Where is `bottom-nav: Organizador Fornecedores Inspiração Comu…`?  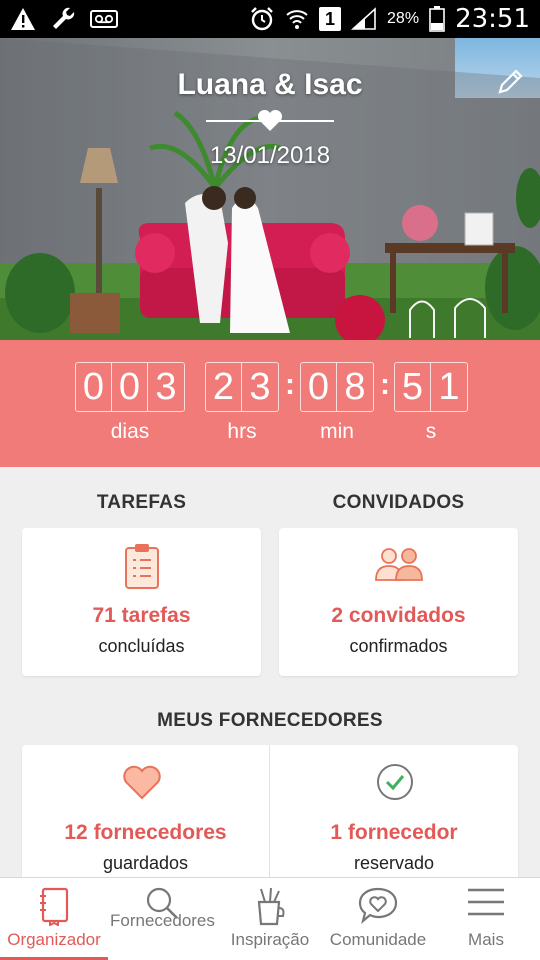
bottom-nav: Organizador Fornecedores Inspiração Comu… is located at coordinates (270, 918).